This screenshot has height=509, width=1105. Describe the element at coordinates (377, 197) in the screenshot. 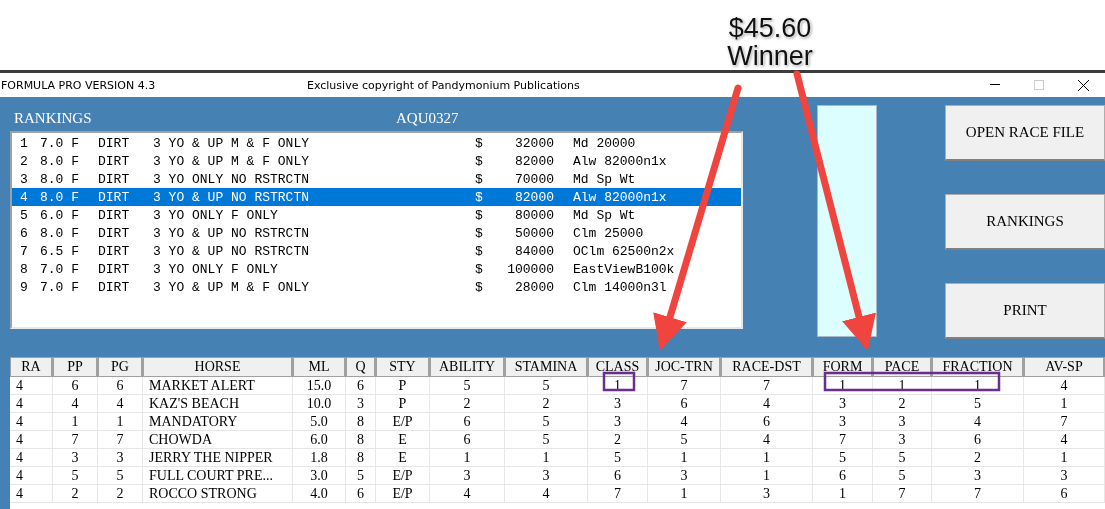

I see `race-list-item: 4 8.0 F DIRT 3 YO & UP NO RSTRCTN $ 82000 Alw 82000n1x` at that location.